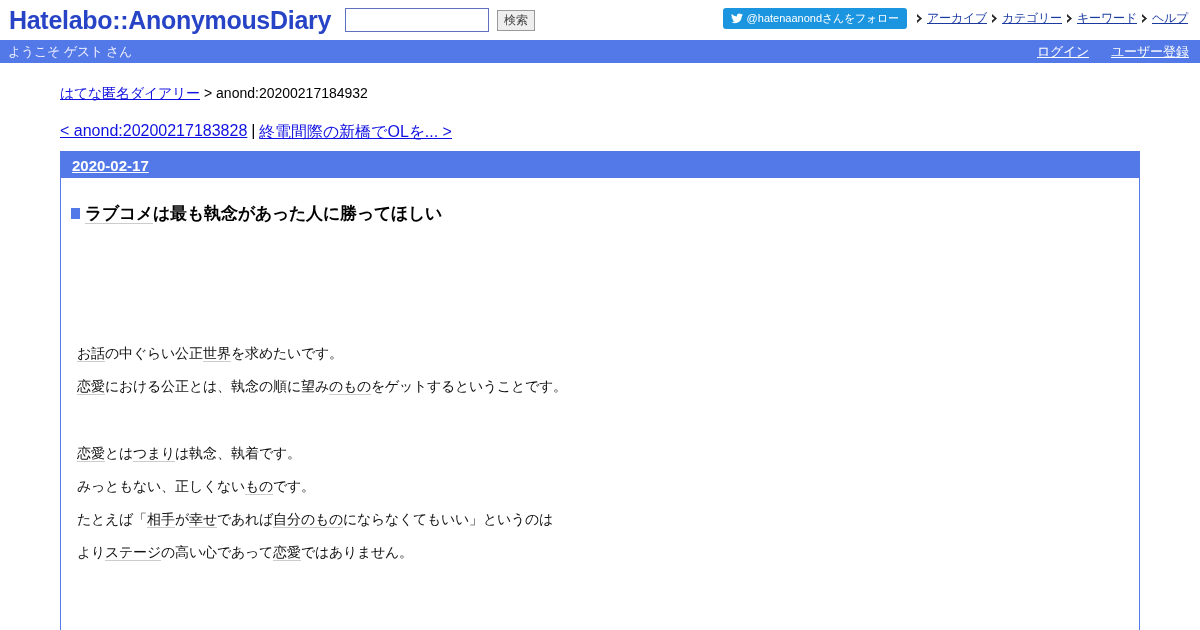 The width and height of the screenshot is (1200, 630). What do you see at coordinates (161, 519) in the screenshot?
I see `keyword-link: 相手` at bounding box center [161, 519].